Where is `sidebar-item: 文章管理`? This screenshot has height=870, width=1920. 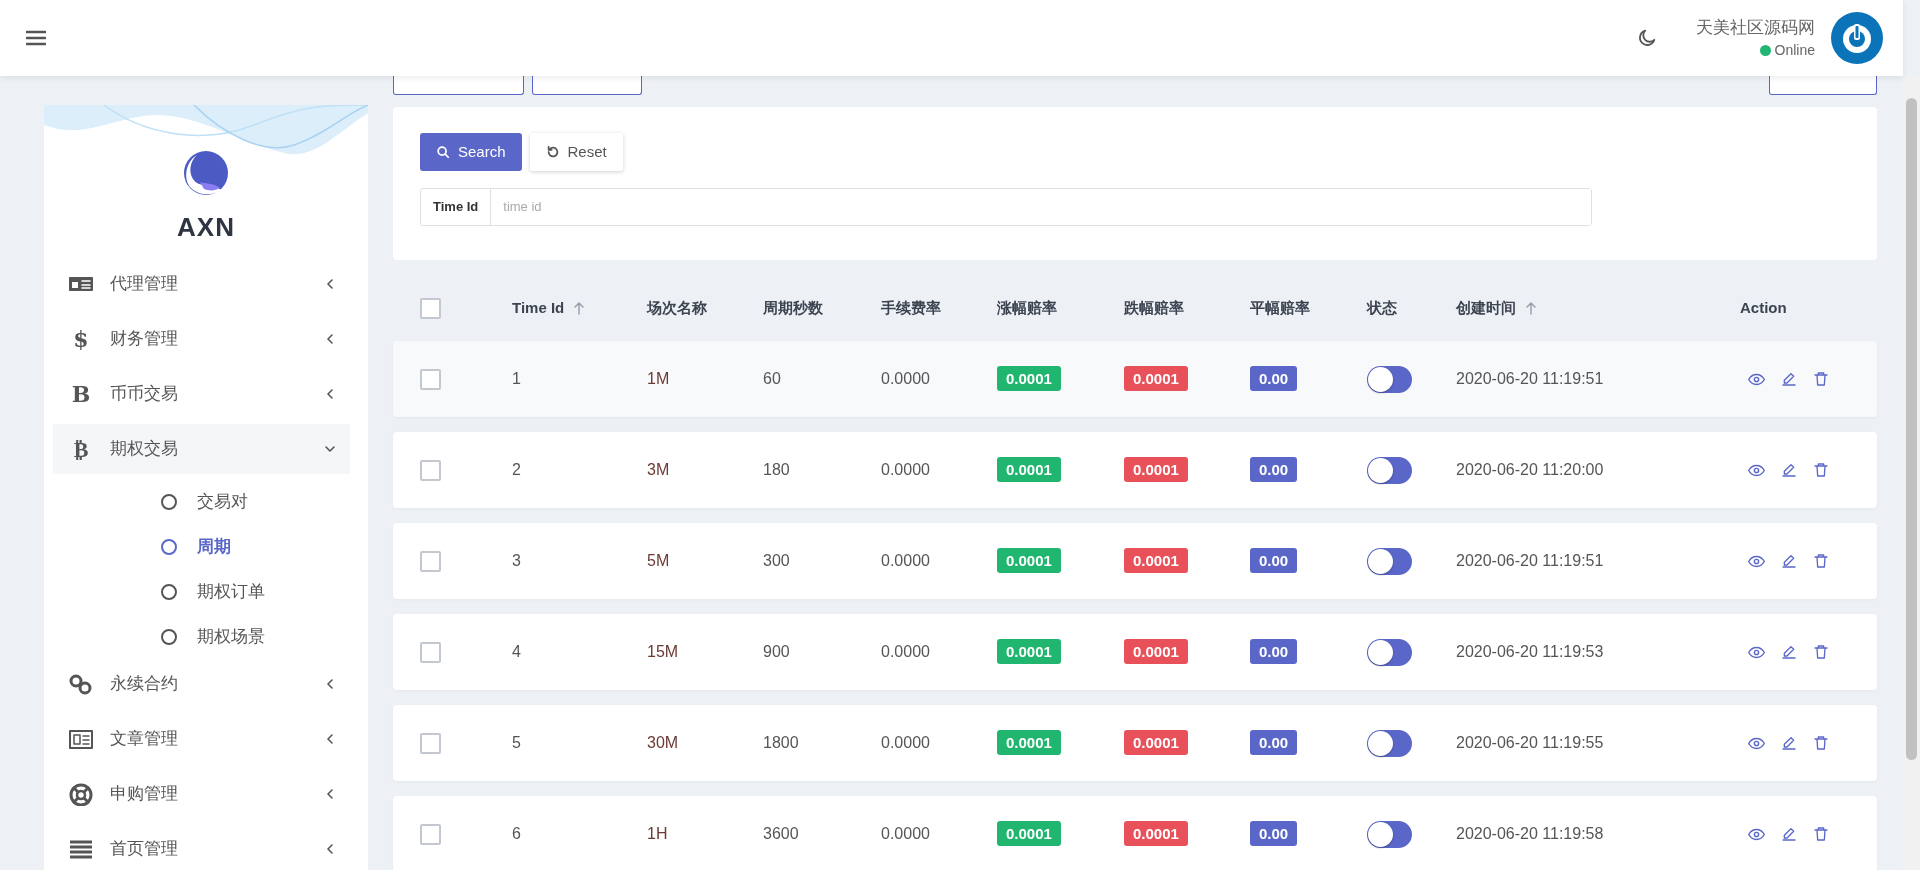
sidebar-item: 文章管理 is located at coordinates (201, 739).